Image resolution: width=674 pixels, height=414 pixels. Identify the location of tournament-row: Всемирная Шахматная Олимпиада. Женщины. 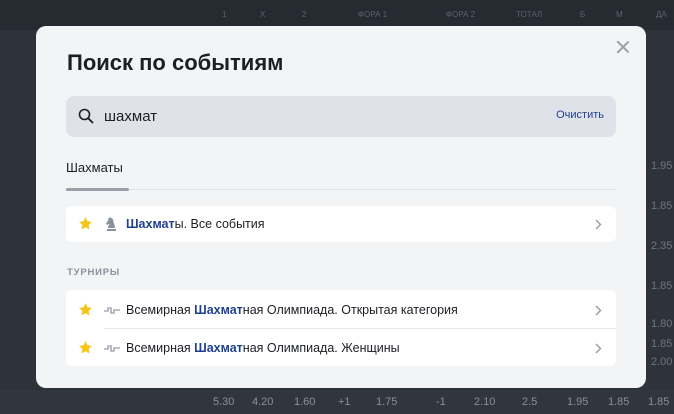
(341, 348).